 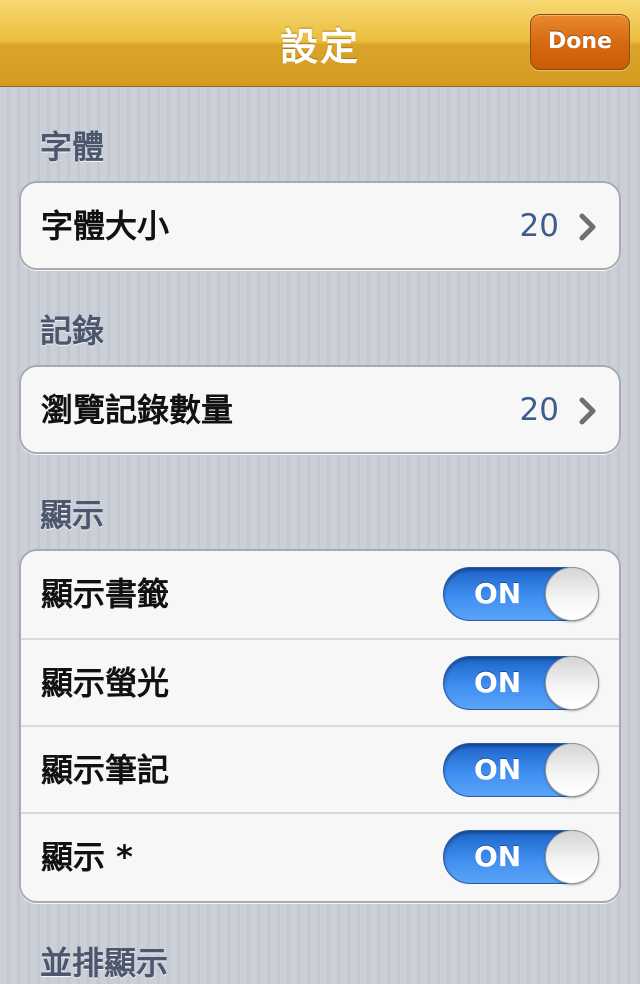 What do you see at coordinates (580, 42) in the screenshot?
I see `done-button: Done` at bounding box center [580, 42].